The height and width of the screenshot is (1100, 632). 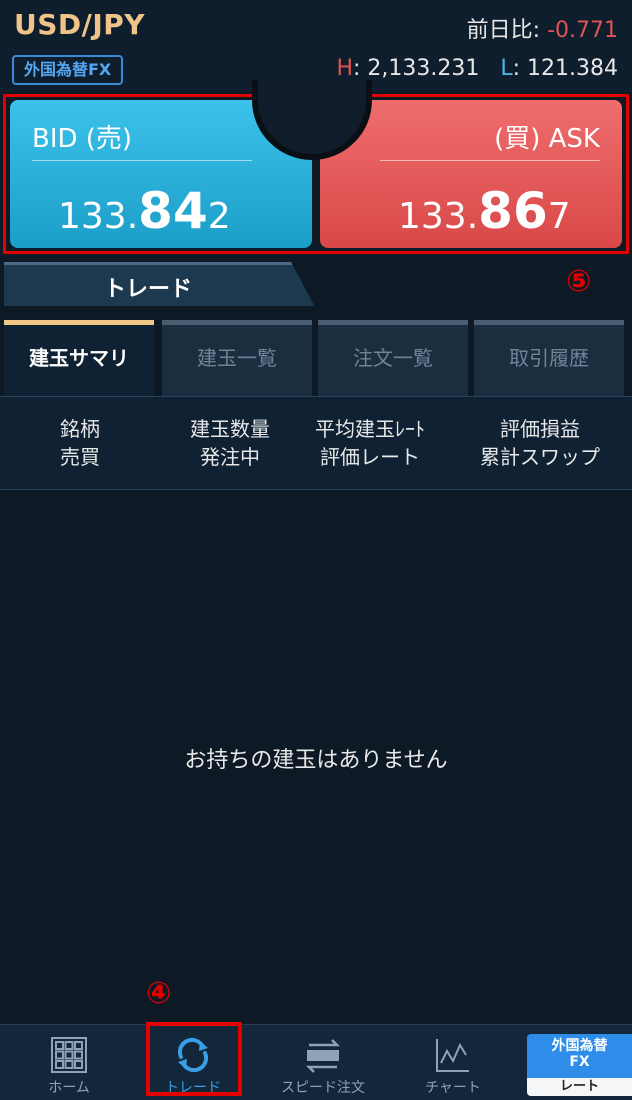 I want to click on ask-price-suffix: 7, so click(x=559, y=216).